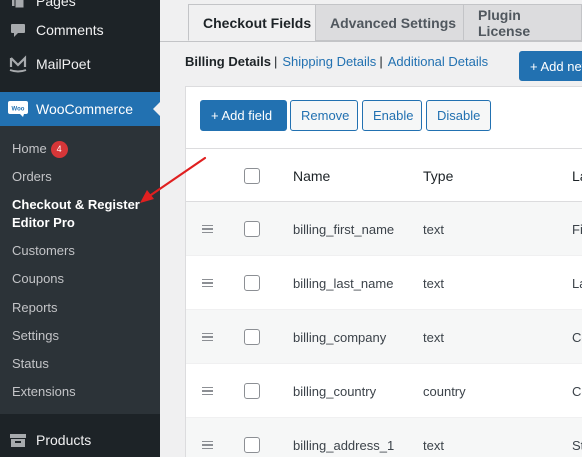  Describe the element at coordinates (70, 30) in the screenshot. I see `menu-label-comments: Comments` at that location.